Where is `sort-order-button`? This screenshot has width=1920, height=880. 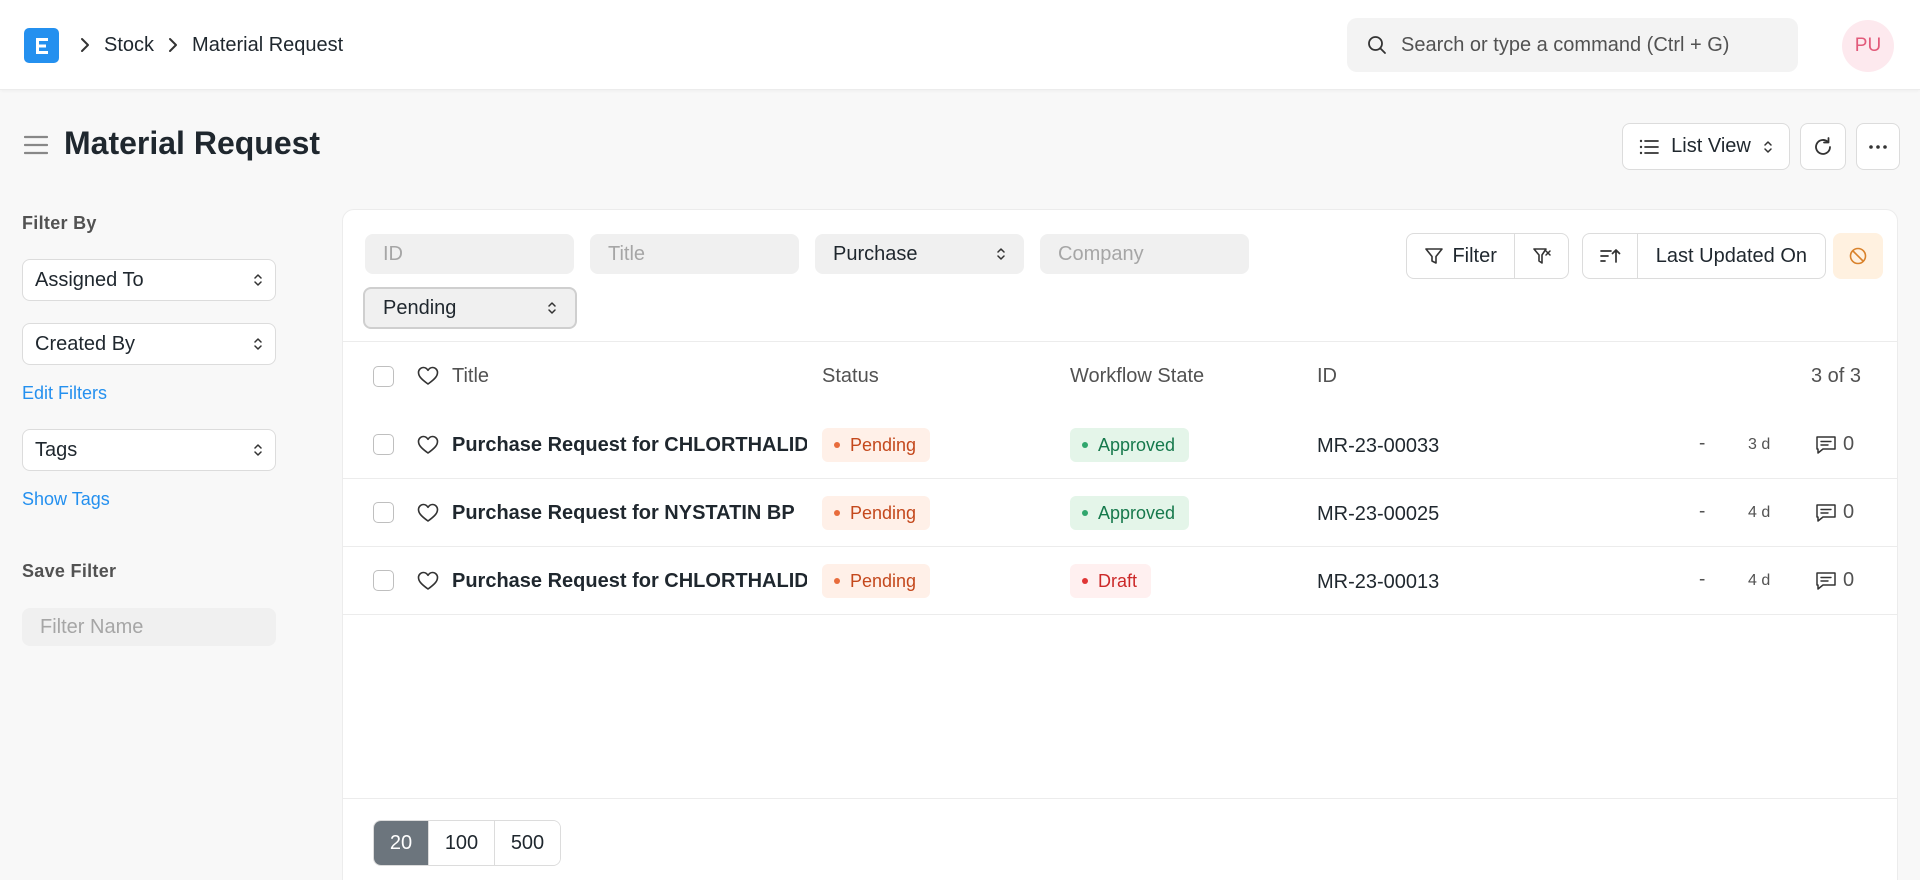 sort-order-button is located at coordinates (1610, 256).